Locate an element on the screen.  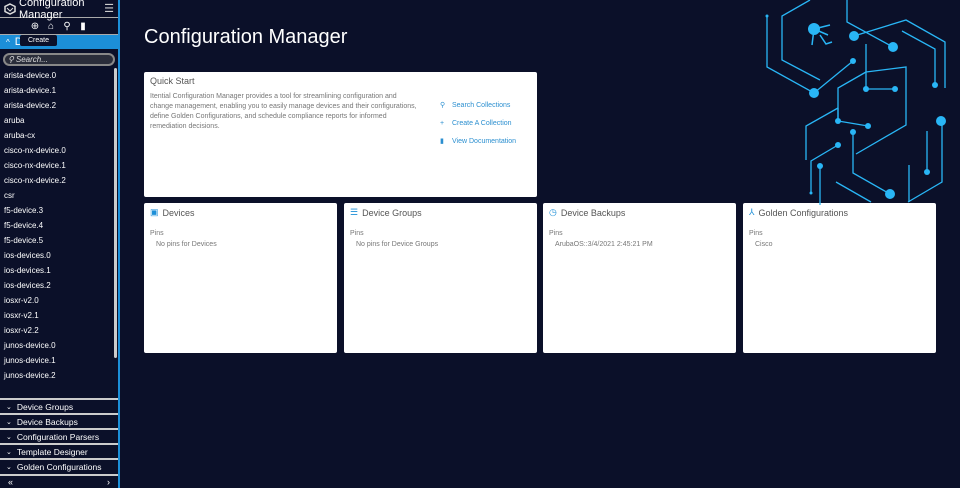
device-list-item: aruba-cx is located at coordinates (59, 135).